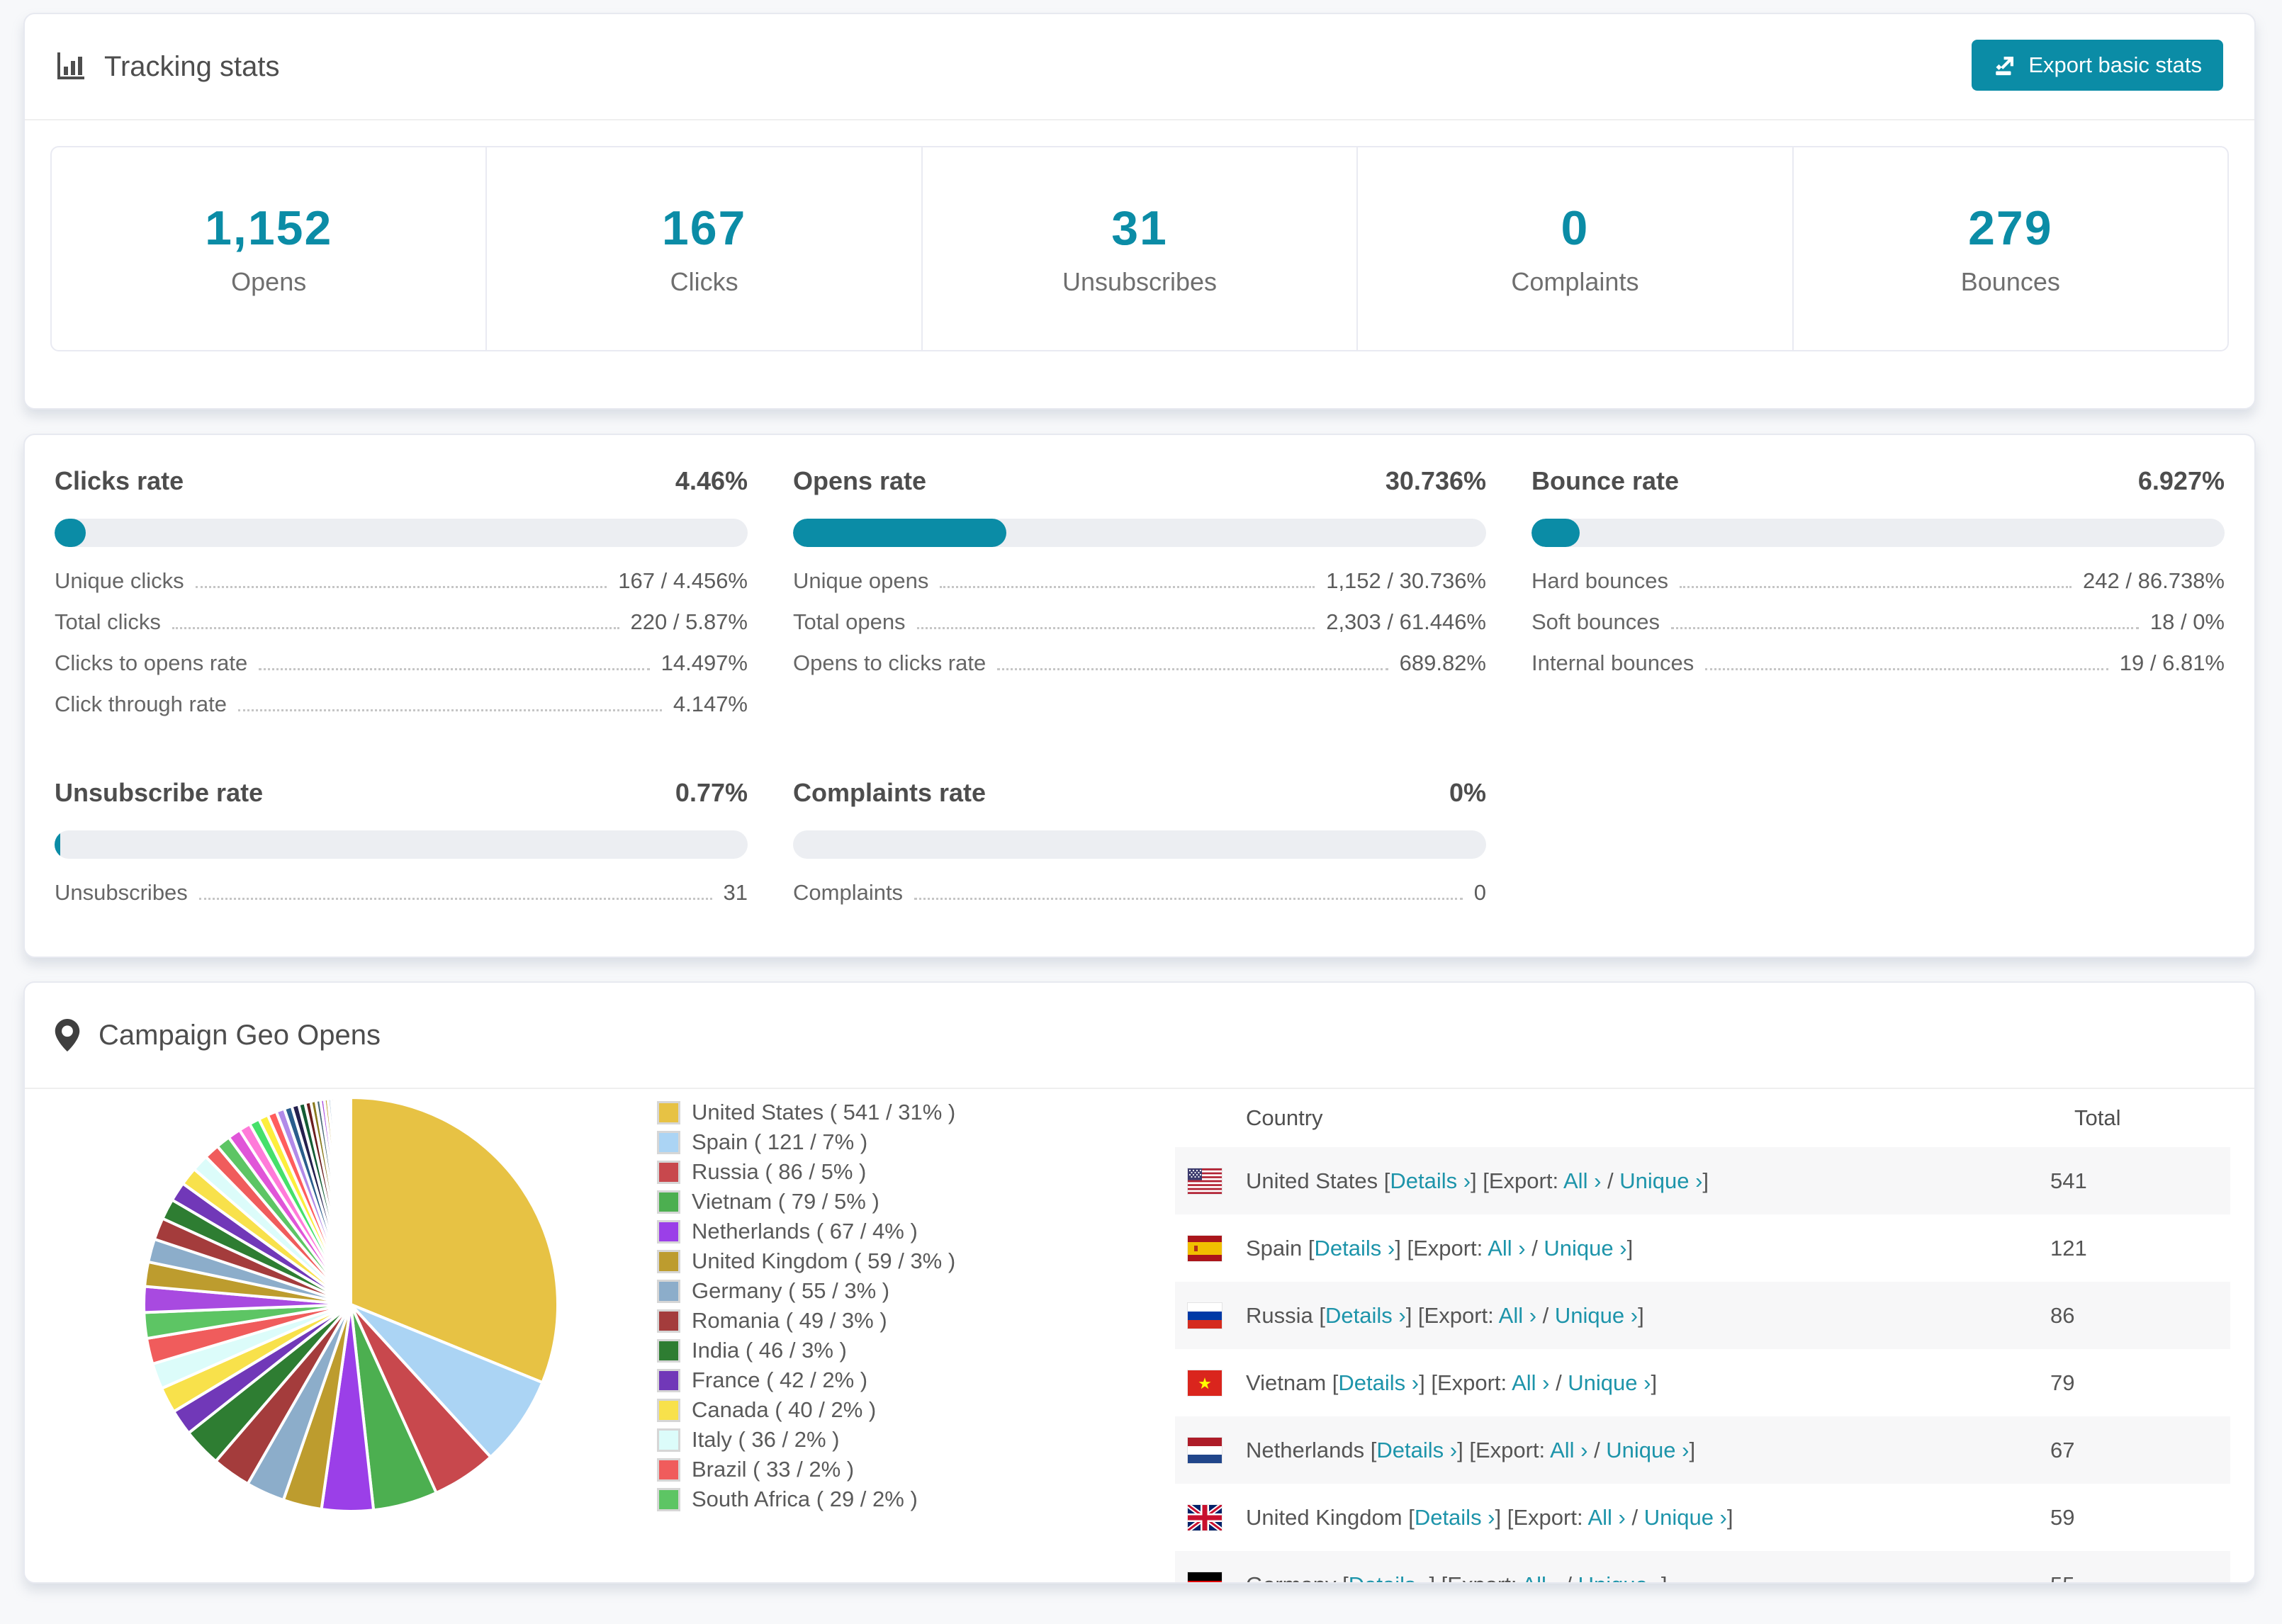 This screenshot has height=1624, width=2282. What do you see at coordinates (1596, 621) in the screenshot?
I see `rate-row-label: Soft bounces` at bounding box center [1596, 621].